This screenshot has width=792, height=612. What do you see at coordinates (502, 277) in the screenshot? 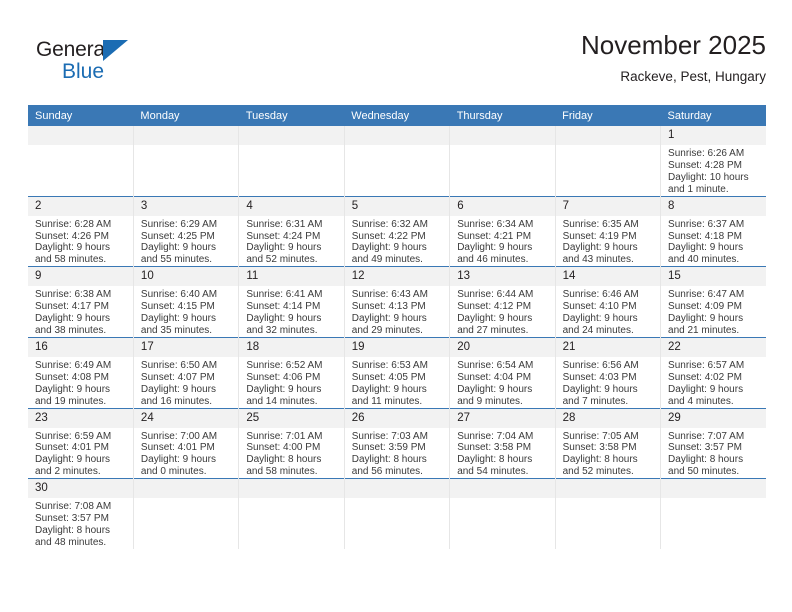
I see `day-number: 13` at bounding box center [502, 277].